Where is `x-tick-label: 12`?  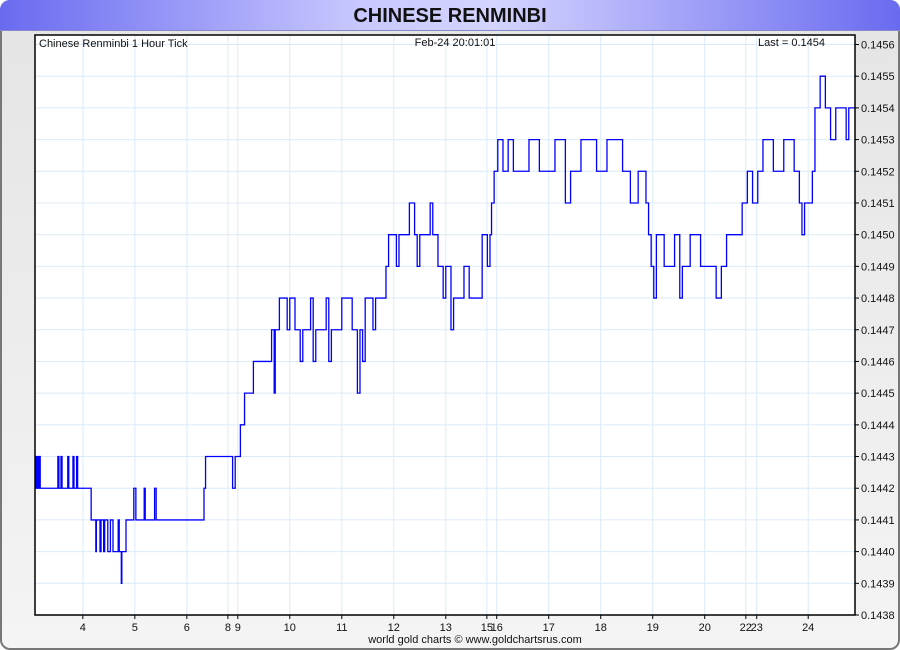
x-tick-label: 12 is located at coordinates (394, 628).